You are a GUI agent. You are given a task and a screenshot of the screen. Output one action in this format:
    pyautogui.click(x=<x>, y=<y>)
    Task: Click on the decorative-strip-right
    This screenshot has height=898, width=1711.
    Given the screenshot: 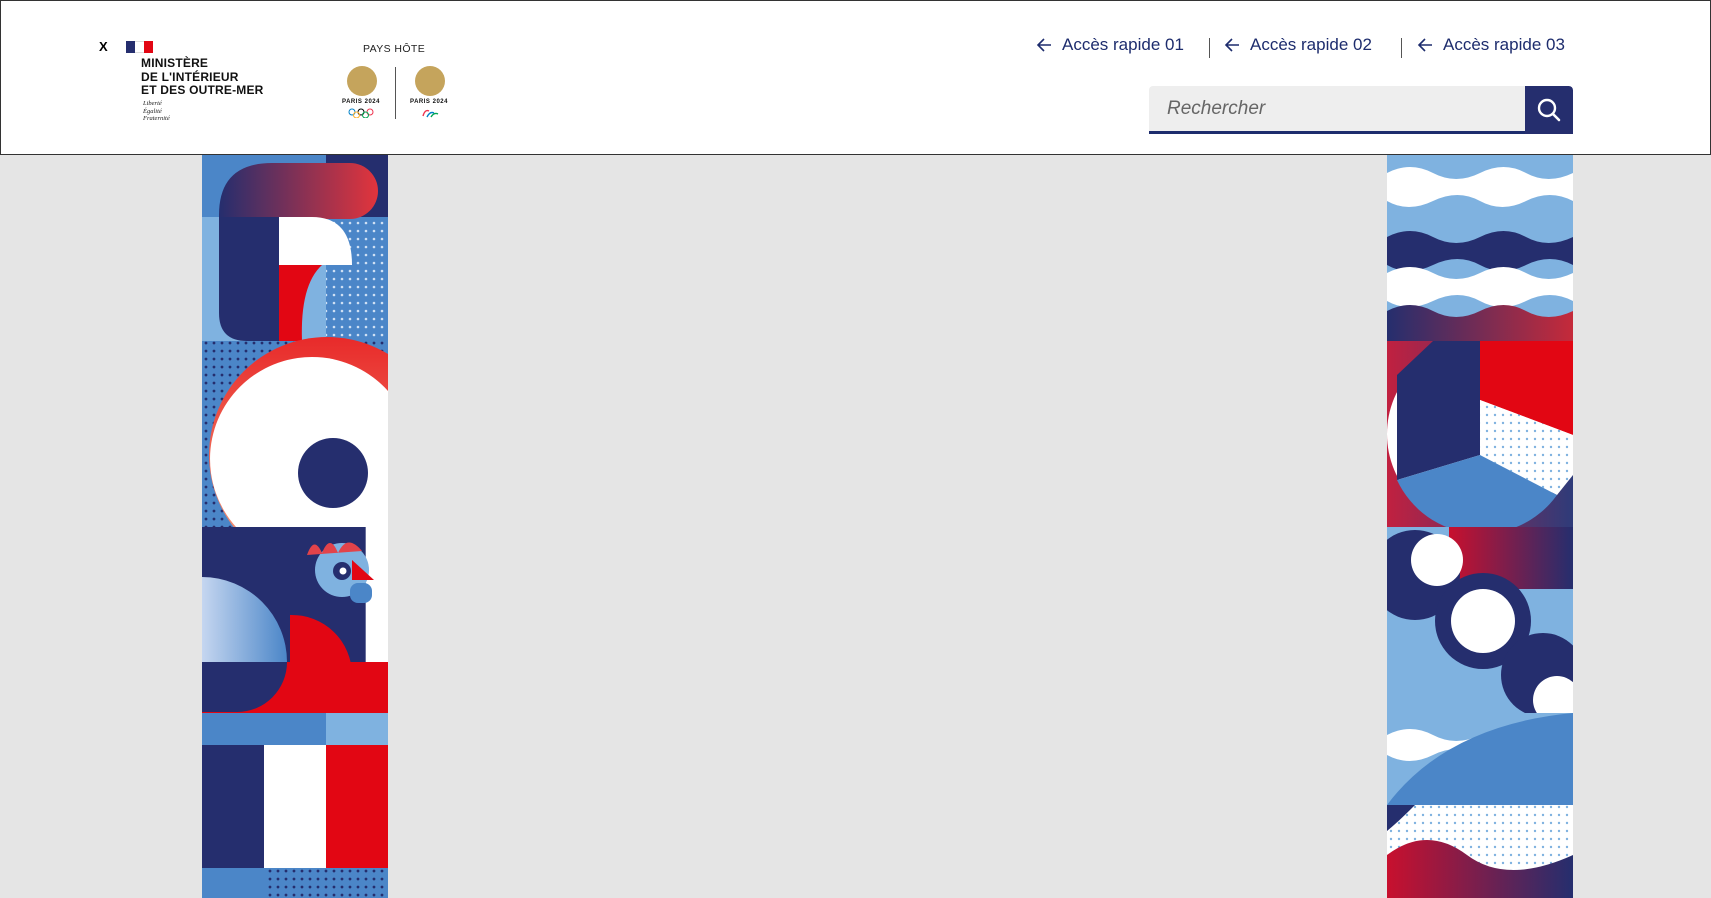 What is the action you would take?
    pyautogui.click(x=1480, y=526)
    